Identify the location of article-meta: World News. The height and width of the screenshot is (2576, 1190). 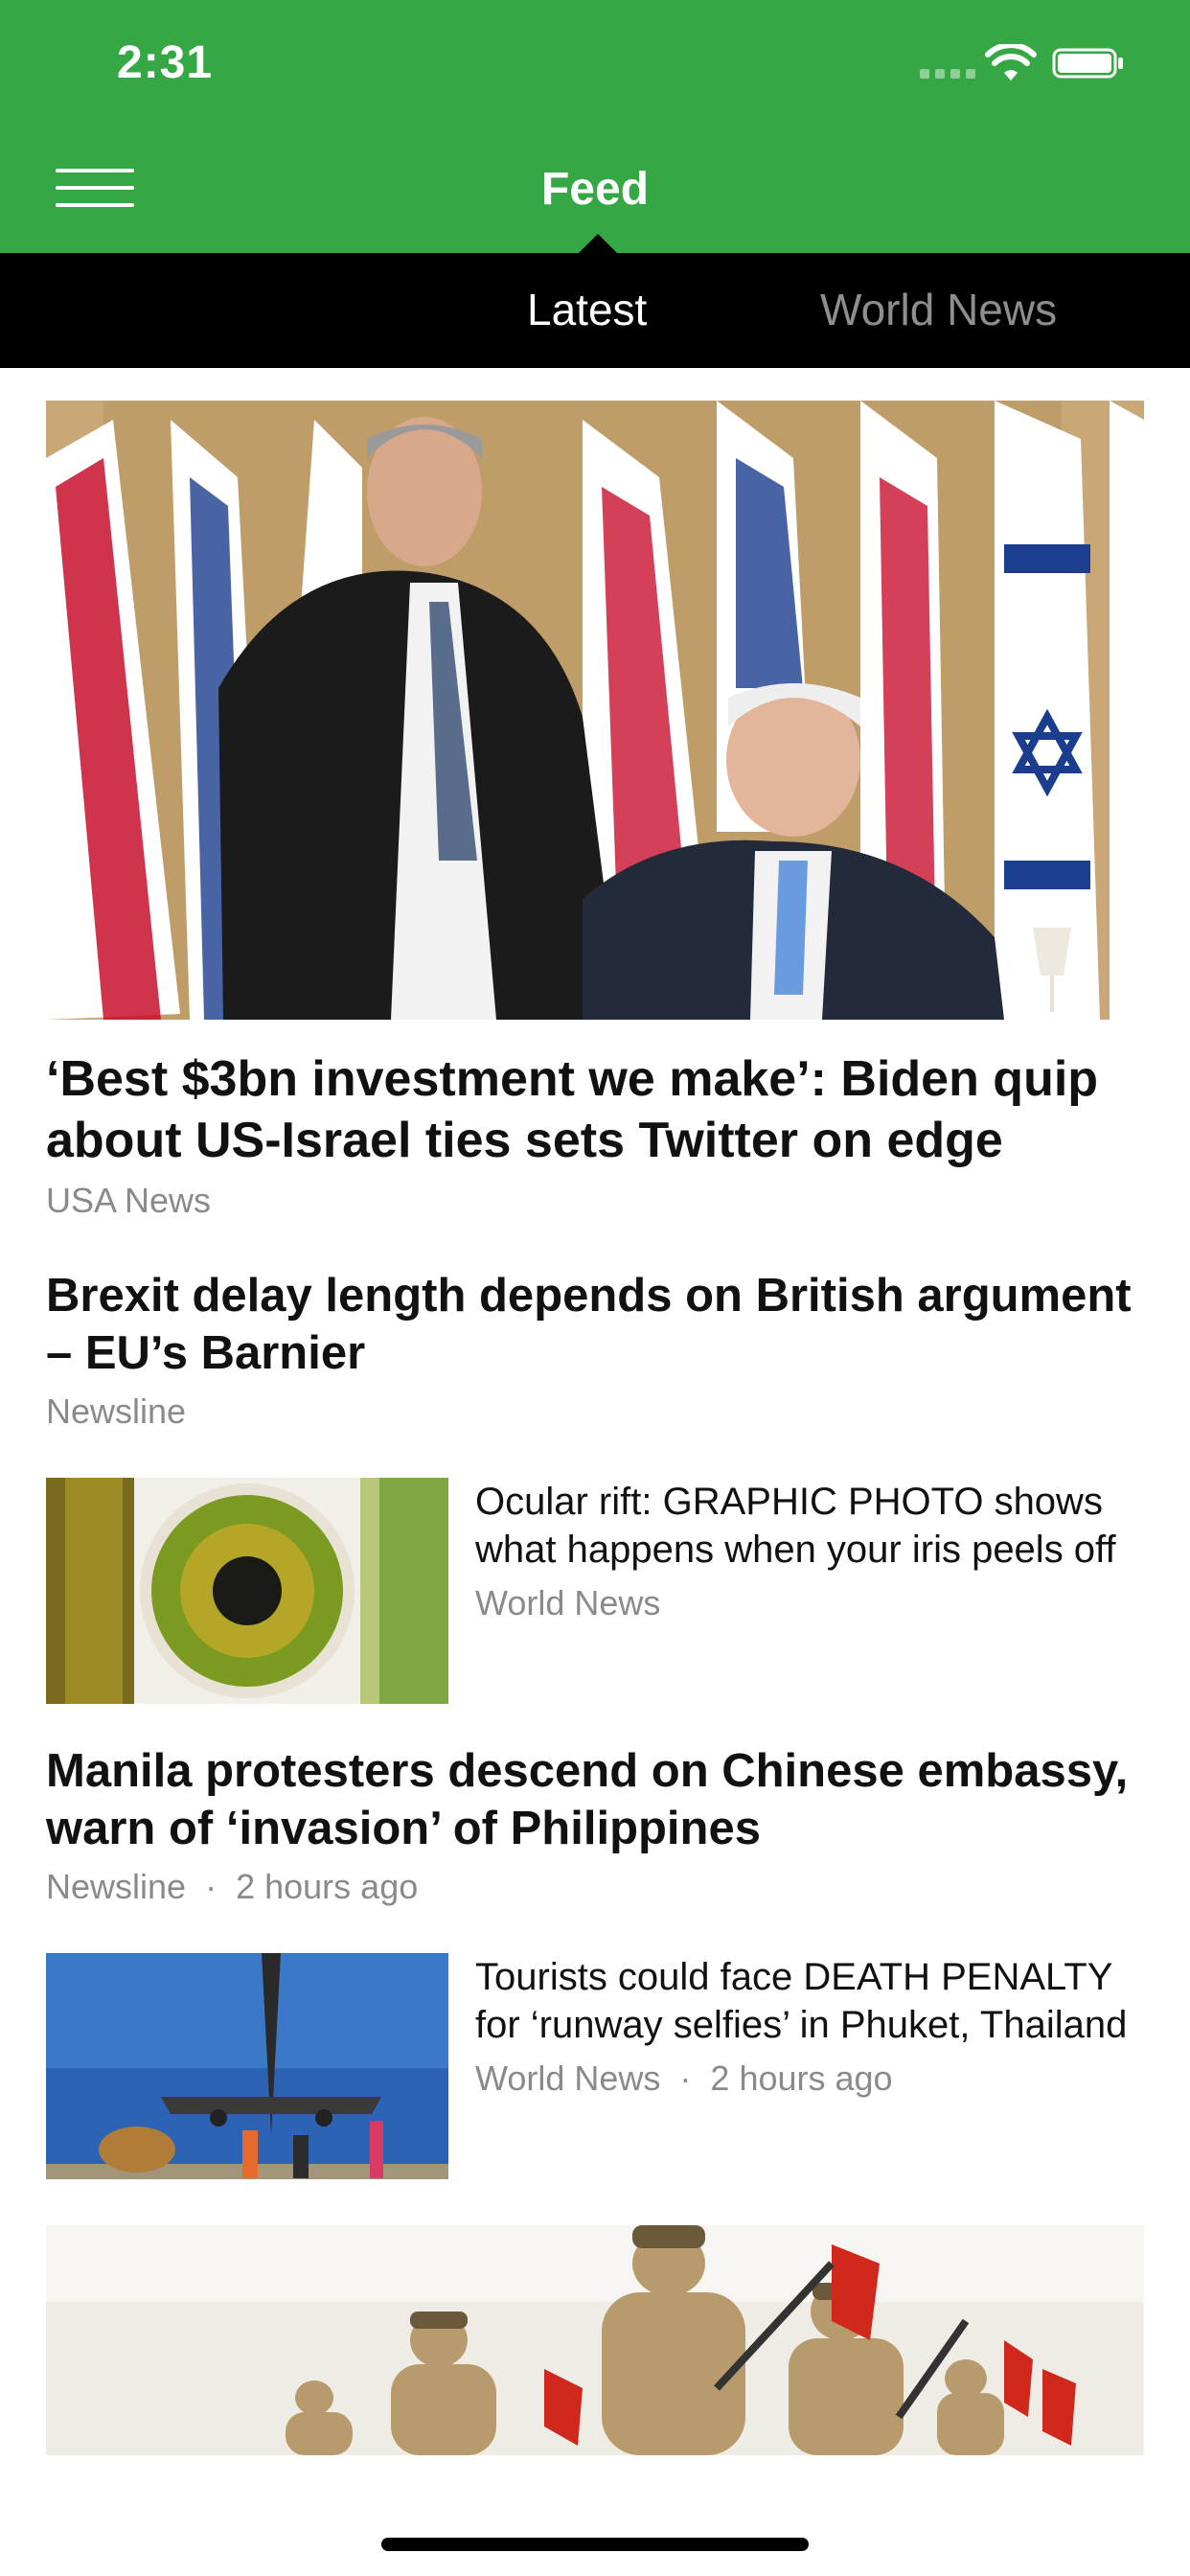
(810, 1603).